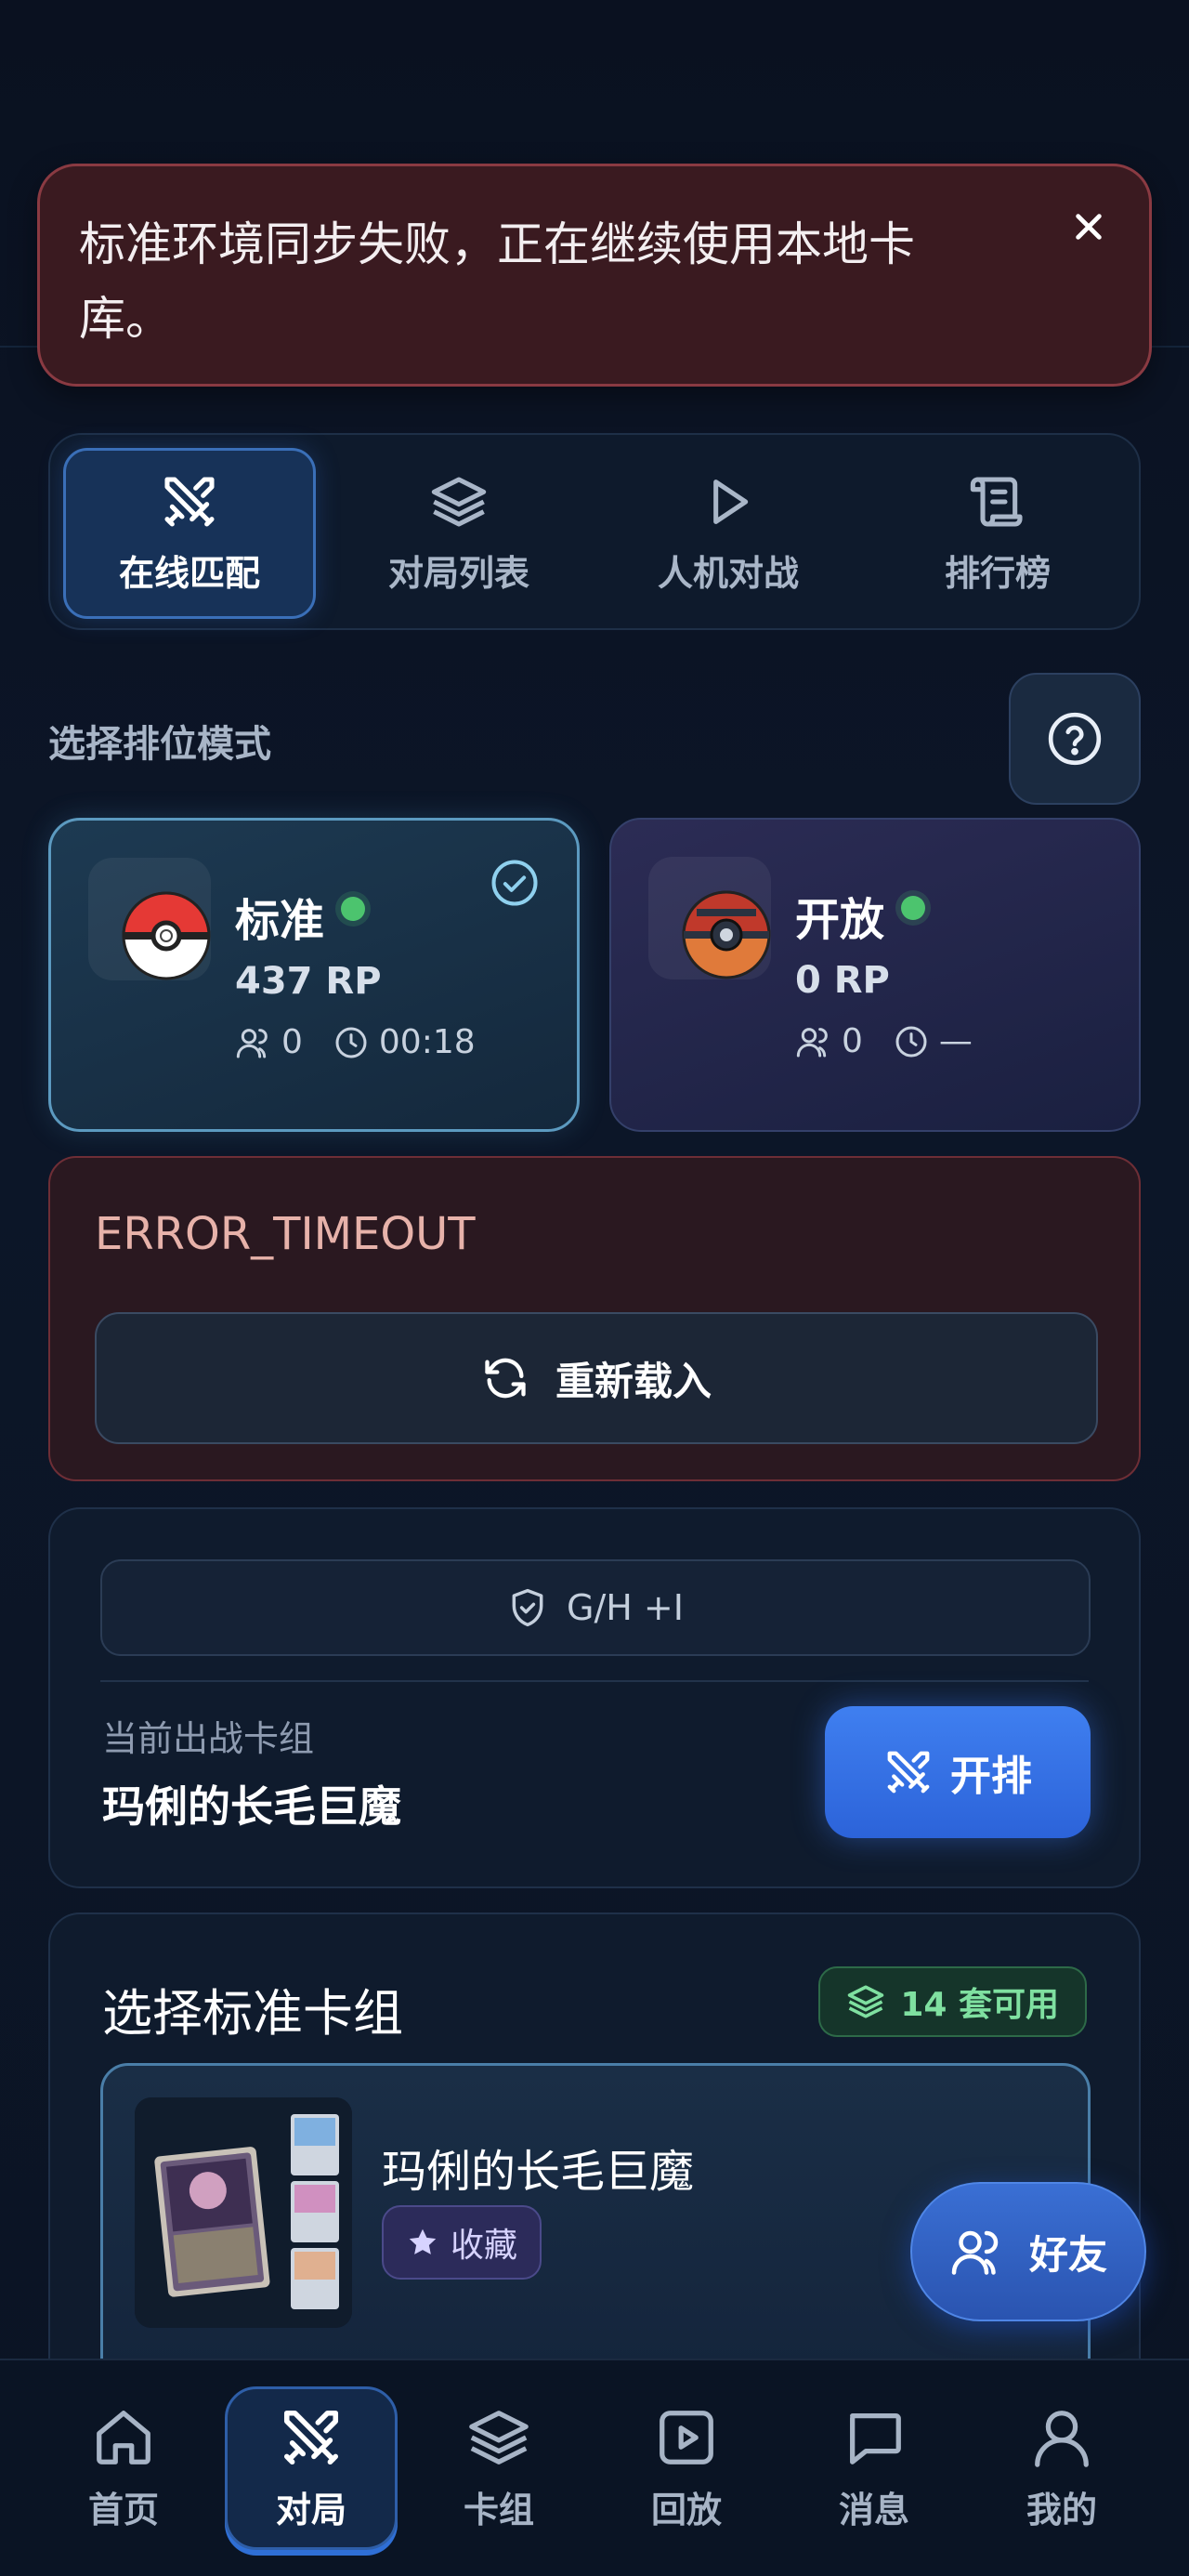 This screenshot has width=1189, height=2576. What do you see at coordinates (286, 1234) in the screenshot?
I see `error-code: ERROR_TIMEOUT` at bounding box center [286, 1234].